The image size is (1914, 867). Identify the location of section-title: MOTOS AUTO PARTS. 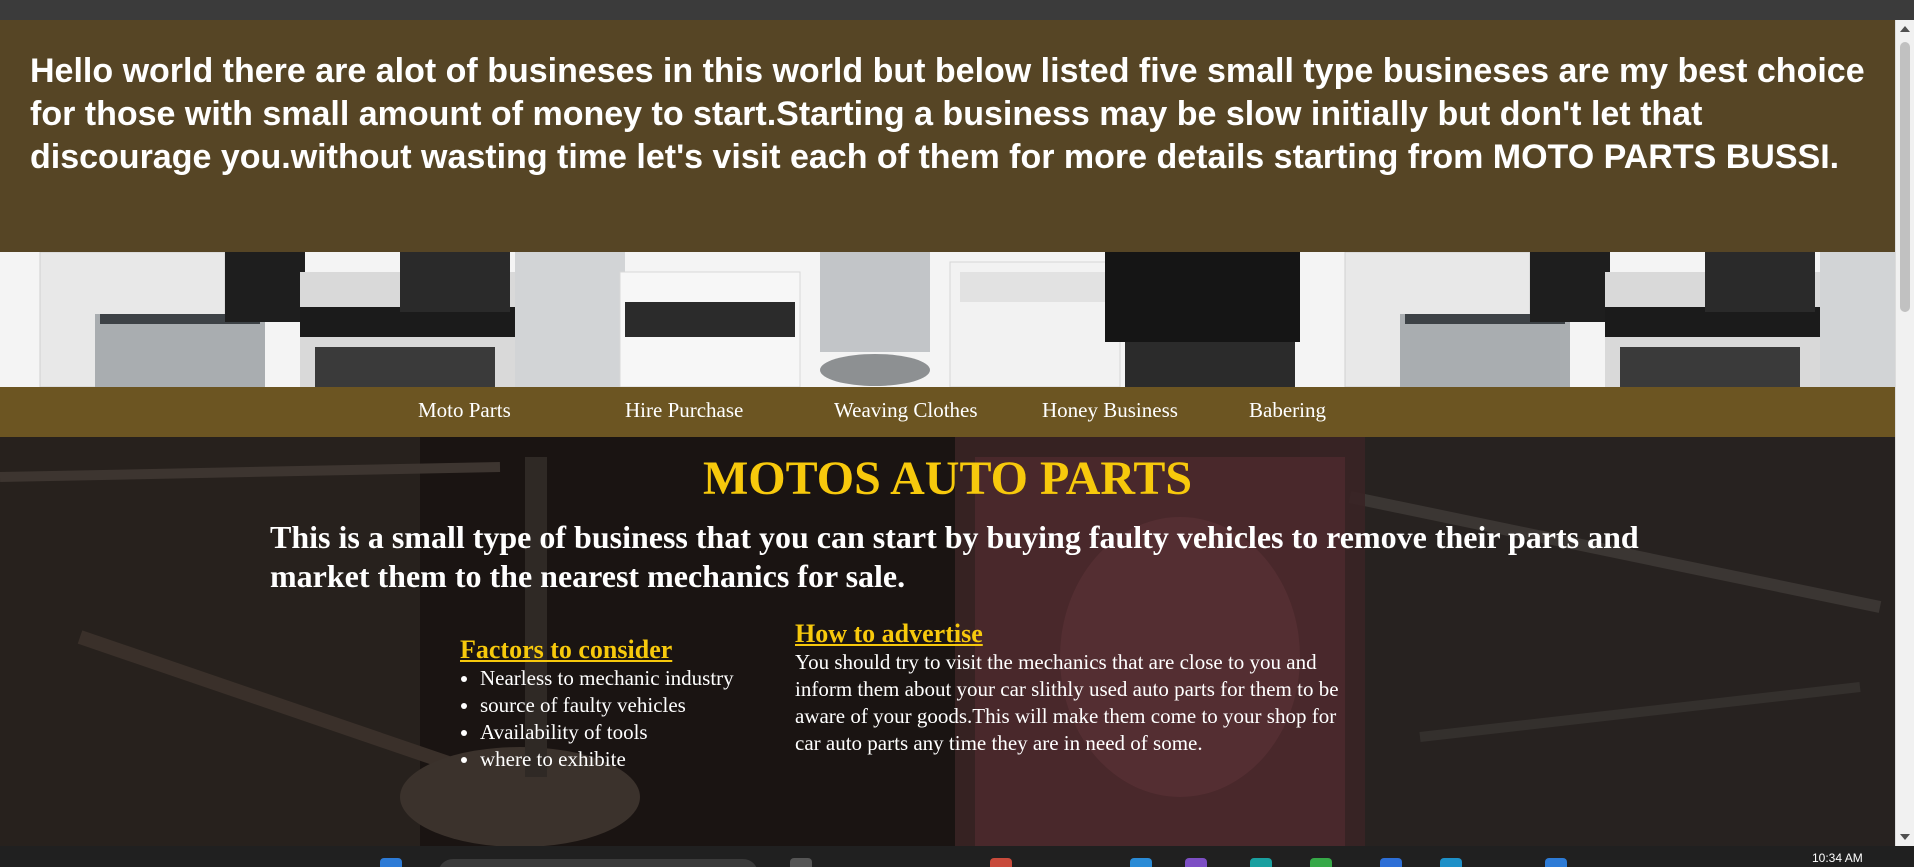
(947, 478).